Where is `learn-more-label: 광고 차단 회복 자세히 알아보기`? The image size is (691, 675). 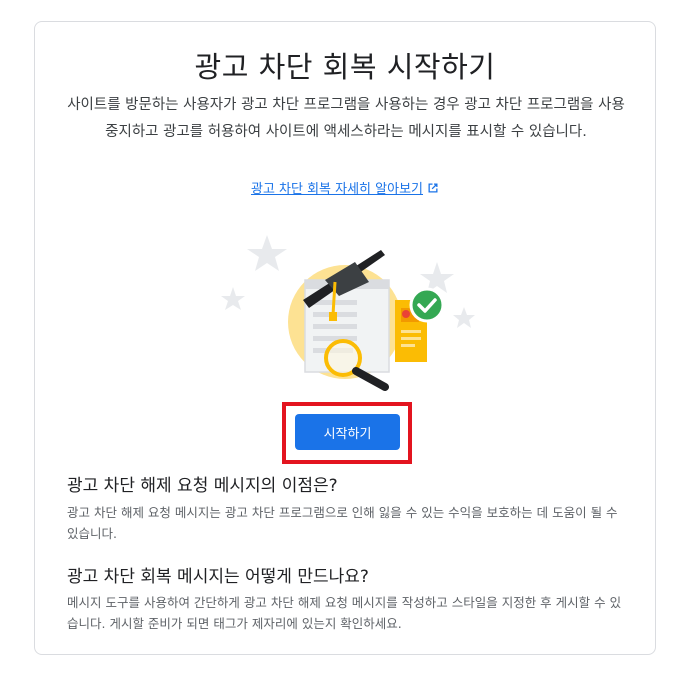 learn-more-label: 광고 차단 회복 자세히 알아보기 is located at coordinates (337, 189).